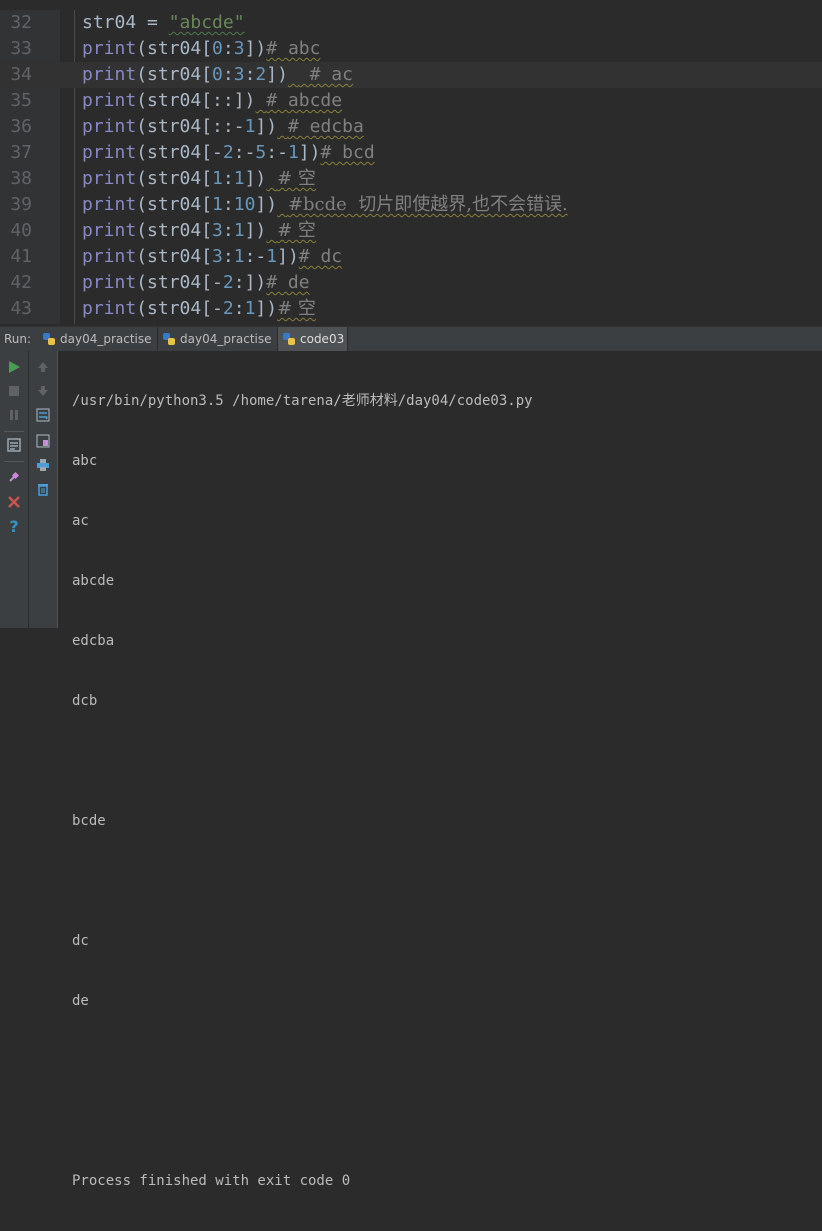 The height and width of the screenshot is (1231, 822). What do you see at coordinates (93, 581) in the screenshot?
I see `console-line: abcde` at bounding box center [93, 581].